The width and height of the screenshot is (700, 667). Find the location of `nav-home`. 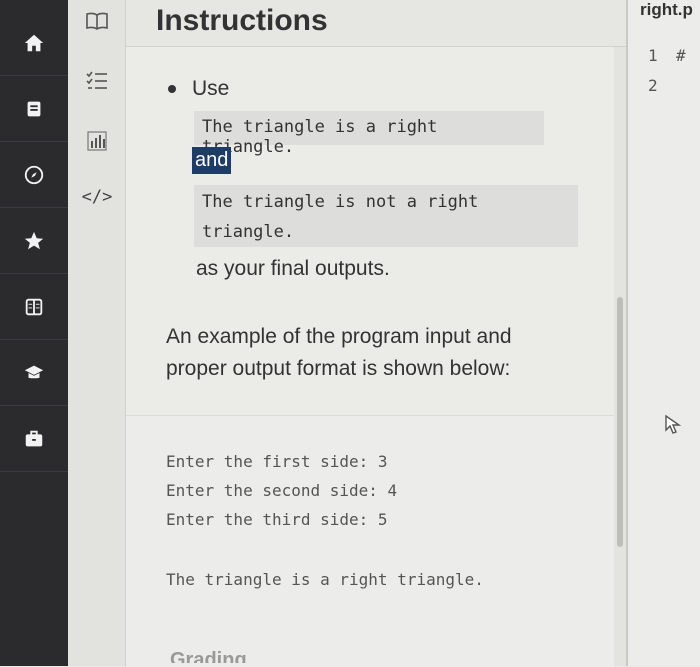

nav-home is located at coordinates (34, 43).